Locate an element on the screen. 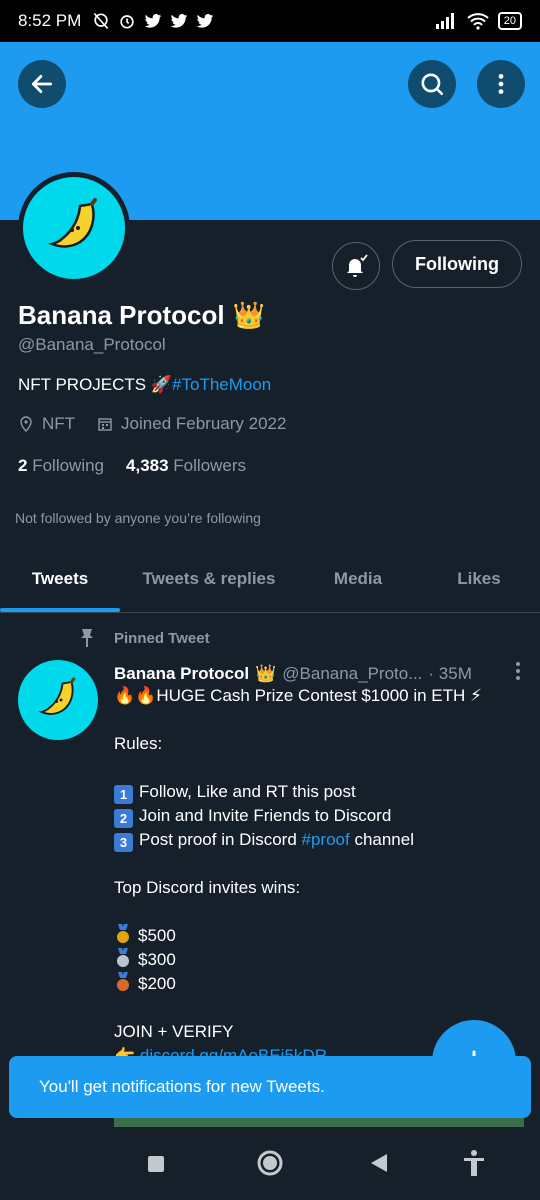 The image size is (540, 1200). alarm-icon is located at coordinates (127, 22).